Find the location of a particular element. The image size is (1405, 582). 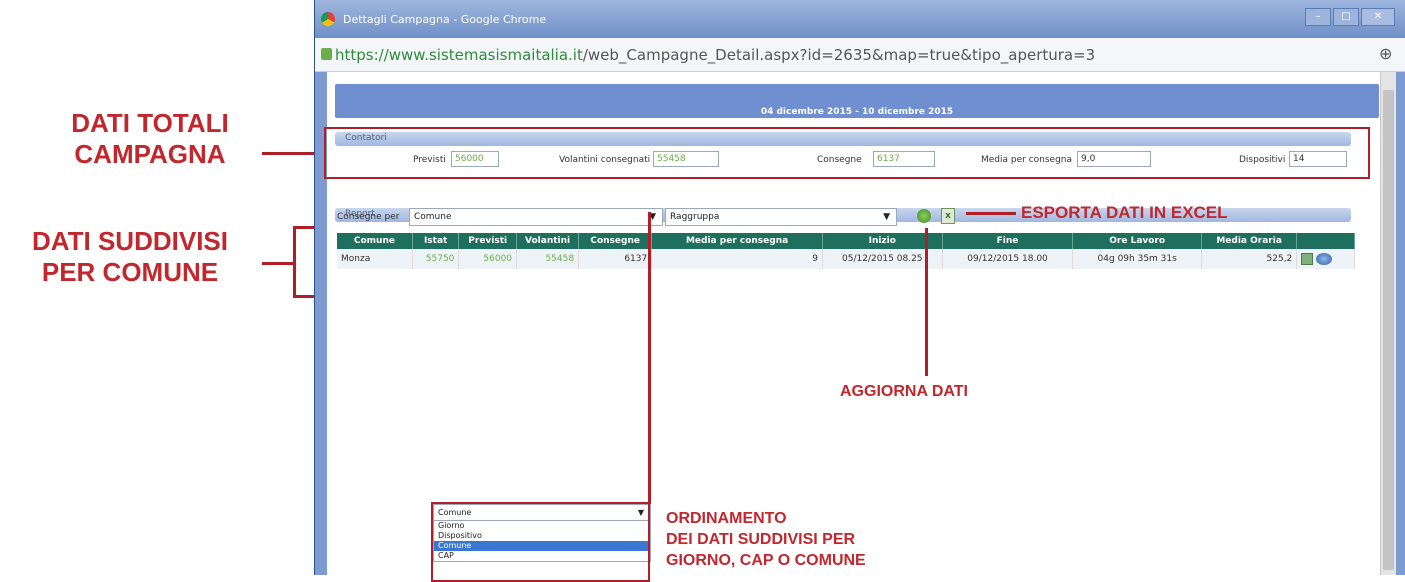

consegne-per-select: Comune ▼ is located at coordinates (536, 217).